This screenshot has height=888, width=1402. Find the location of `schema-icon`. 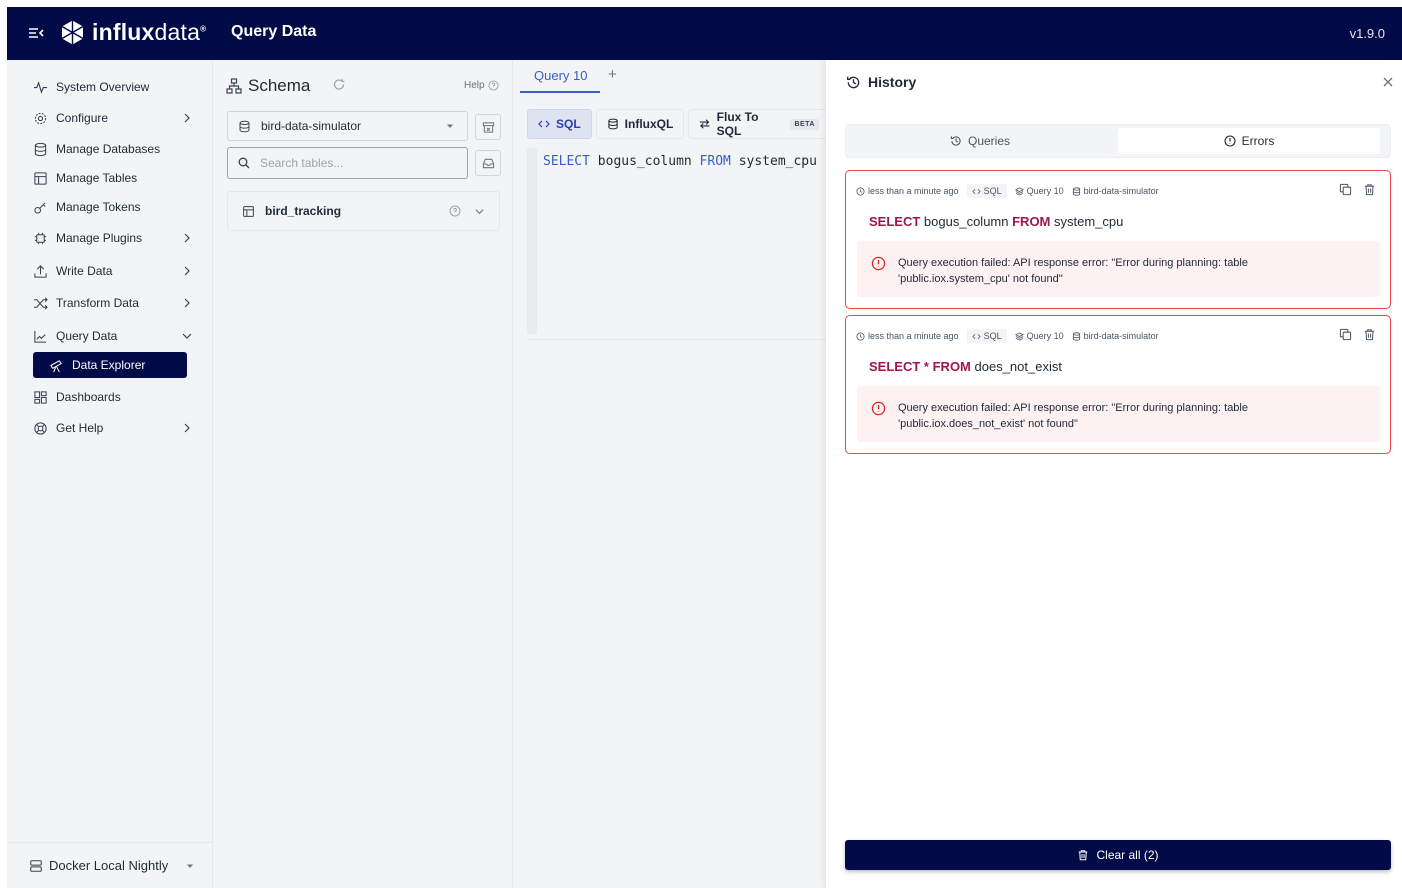

schema-icon is located at coordinates (234, 86).